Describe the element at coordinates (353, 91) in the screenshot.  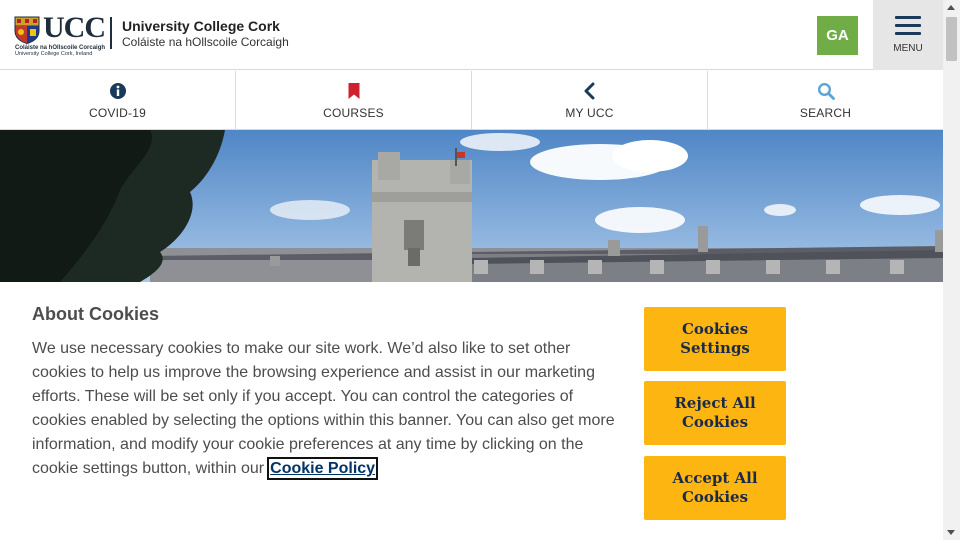
I see `bookmark-icon` at that location.